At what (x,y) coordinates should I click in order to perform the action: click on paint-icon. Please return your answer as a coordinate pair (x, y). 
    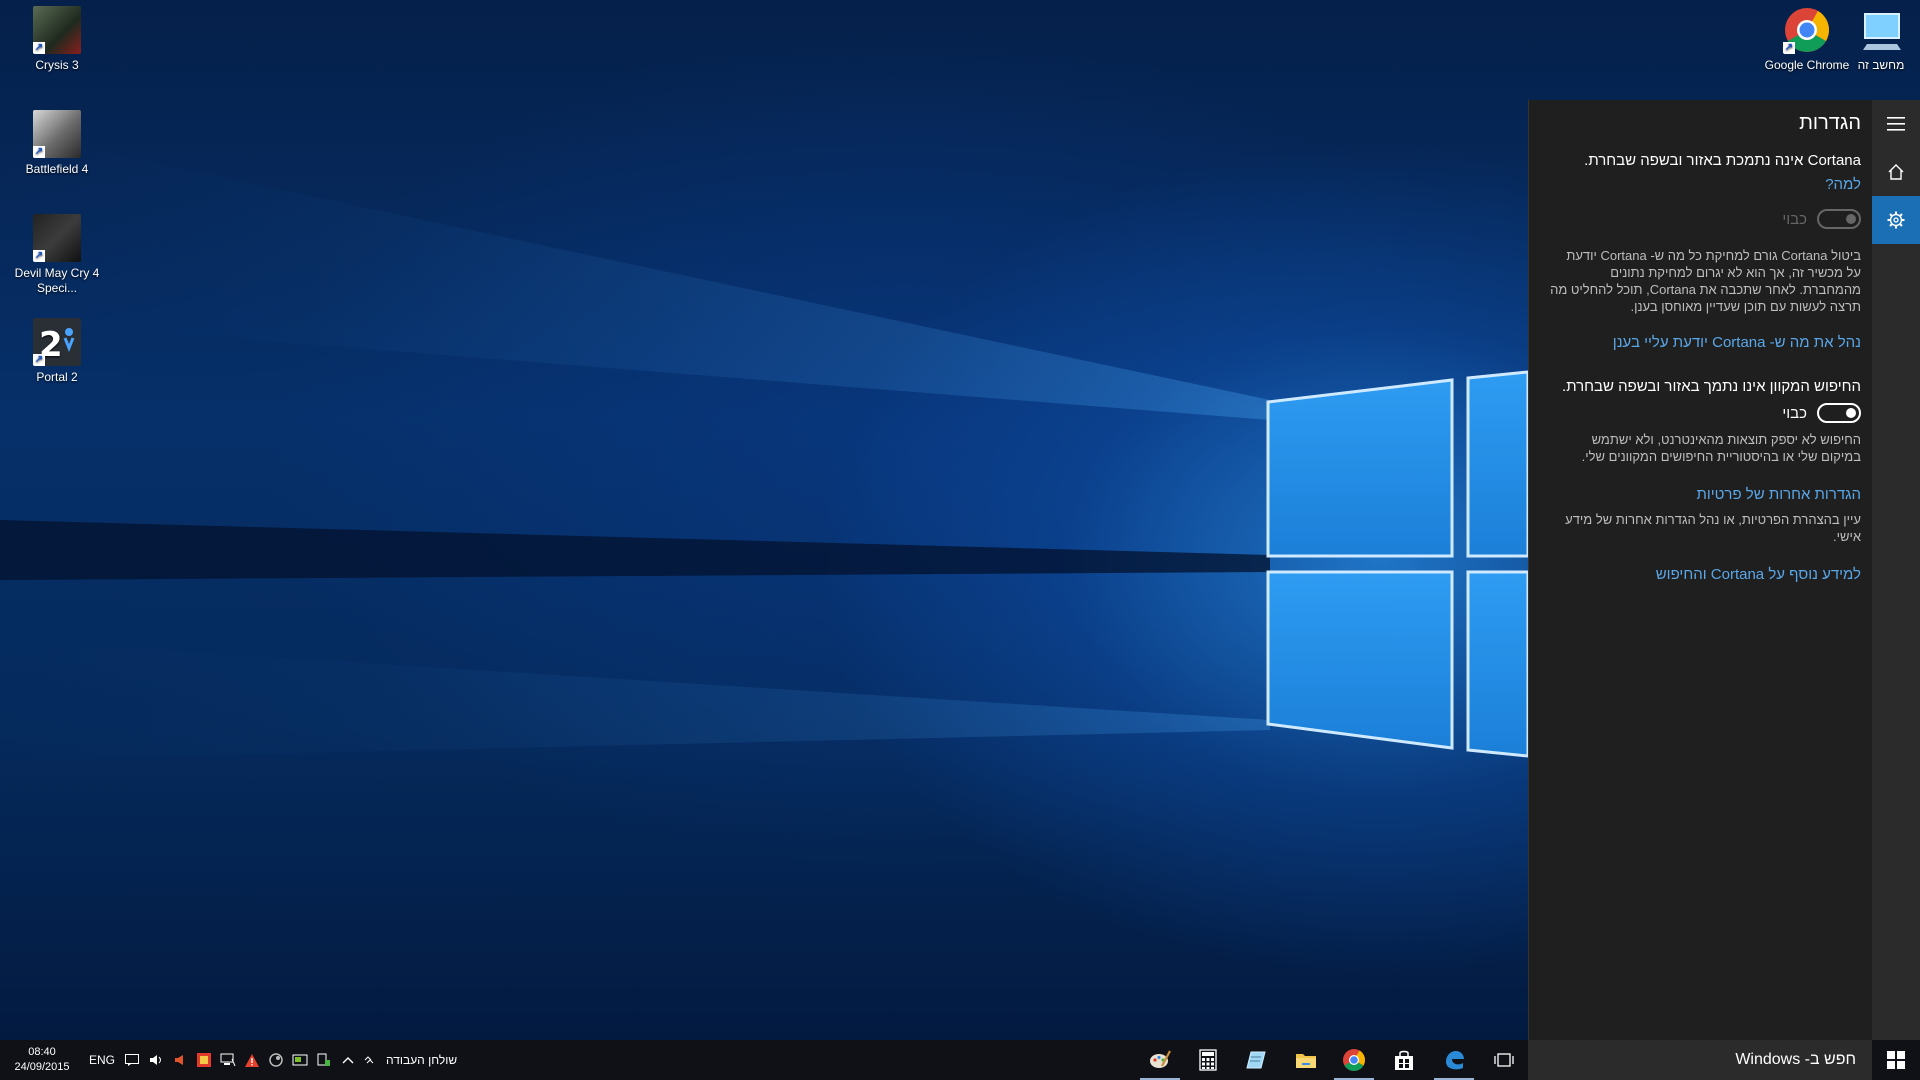
    Looking at the image, I should click on (1160, 1059).